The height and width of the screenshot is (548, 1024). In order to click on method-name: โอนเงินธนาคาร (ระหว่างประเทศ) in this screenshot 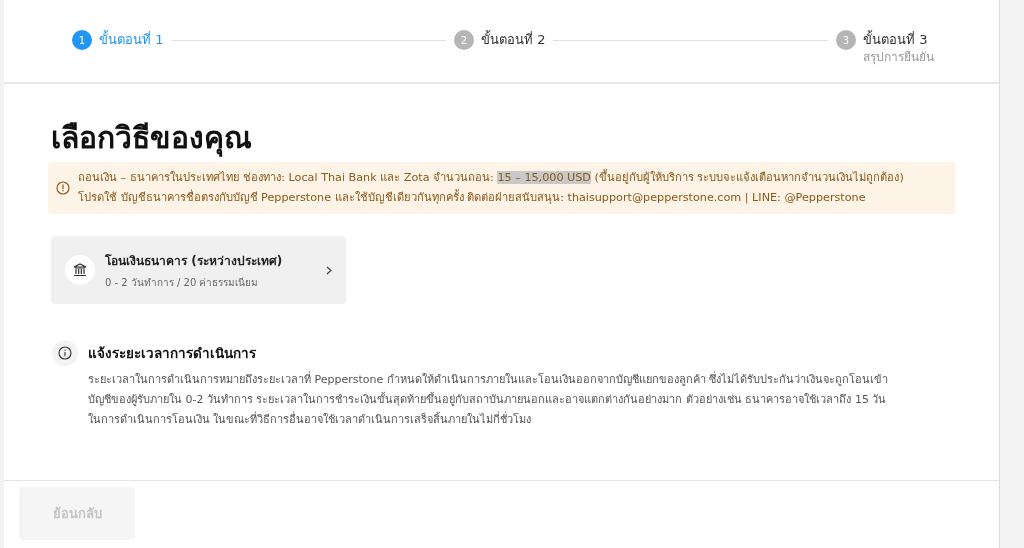, I will do `click(194, 261)`.